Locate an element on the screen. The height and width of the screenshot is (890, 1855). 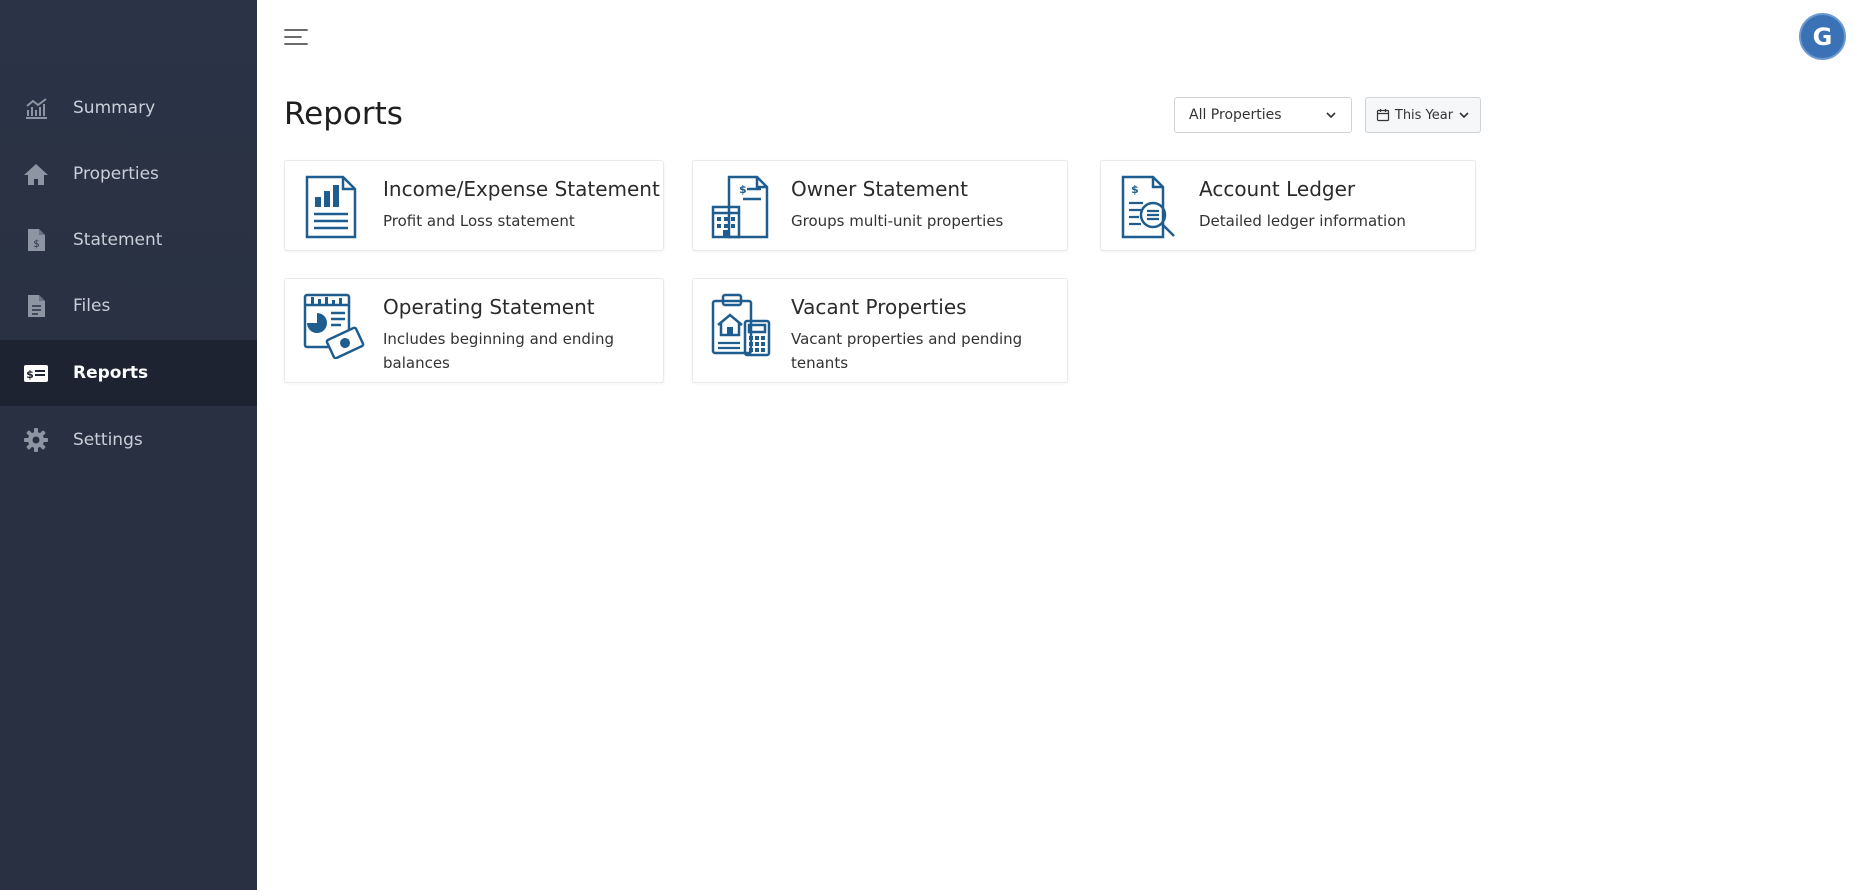
sidebar-item-label: Settings is located at coordinates (108, 440).